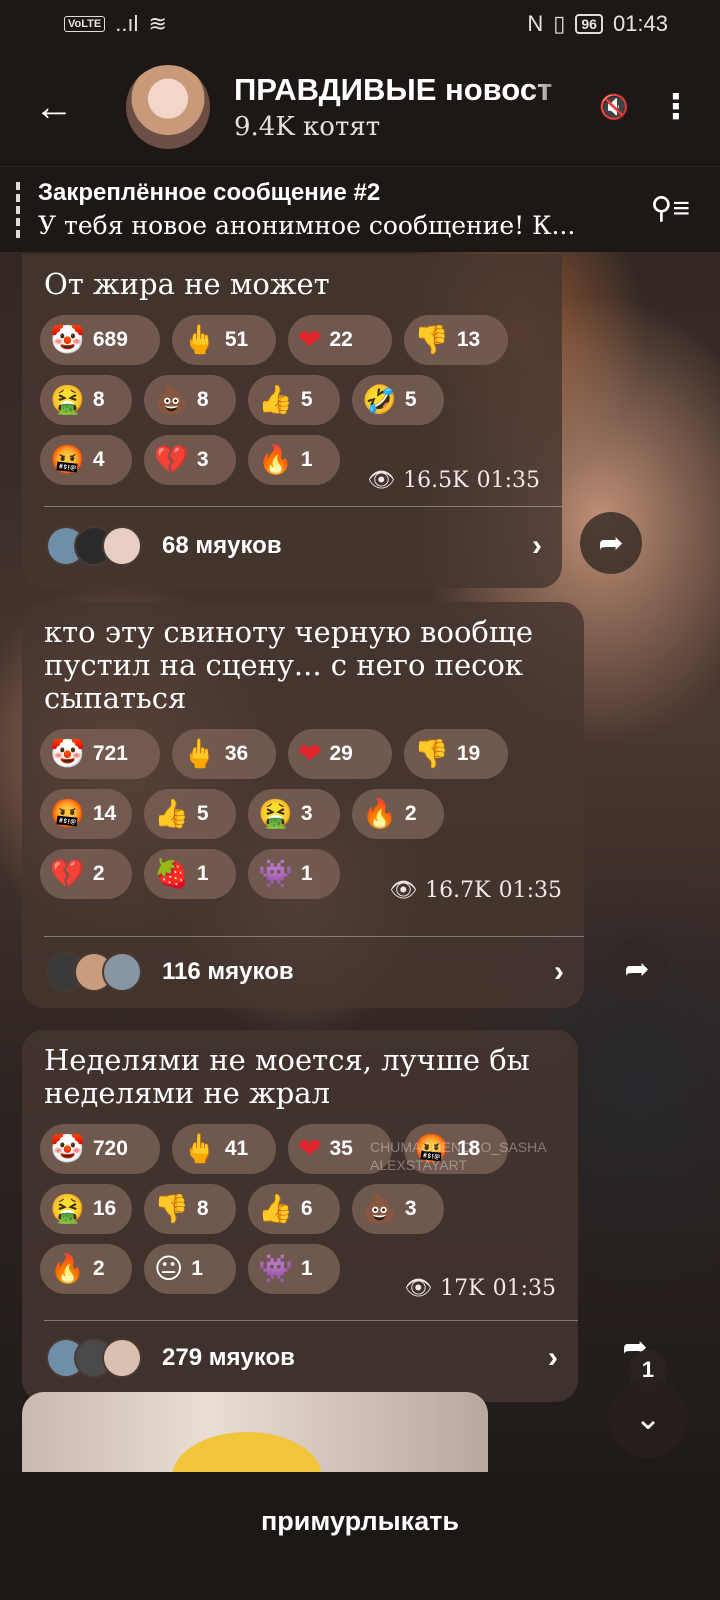 The width and height of the screenshot is (720, 1600). What do you see at coordinates (305, 972) in the screenshot?
I see `comments-link: 116 мяуков ›` at bounding box center [305, 972].